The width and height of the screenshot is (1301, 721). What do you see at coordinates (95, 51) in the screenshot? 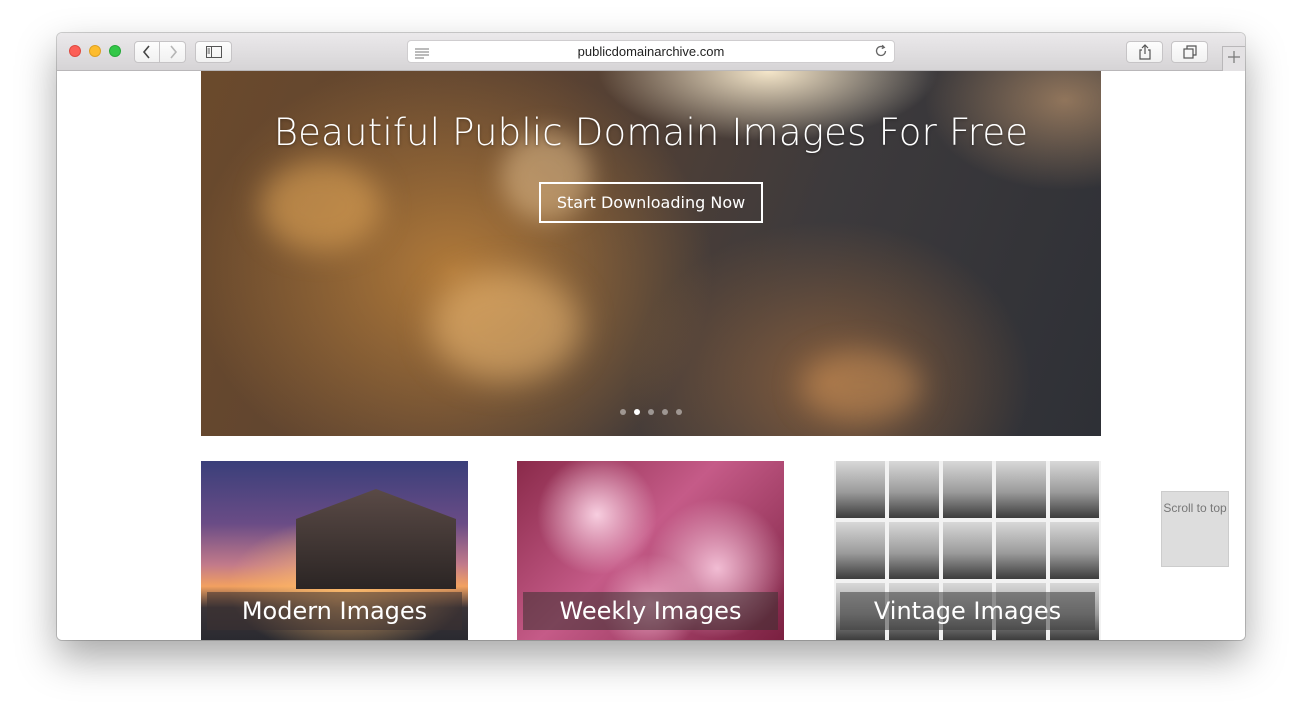
I see `minimize-window-button` at bounding box center [95, 51].